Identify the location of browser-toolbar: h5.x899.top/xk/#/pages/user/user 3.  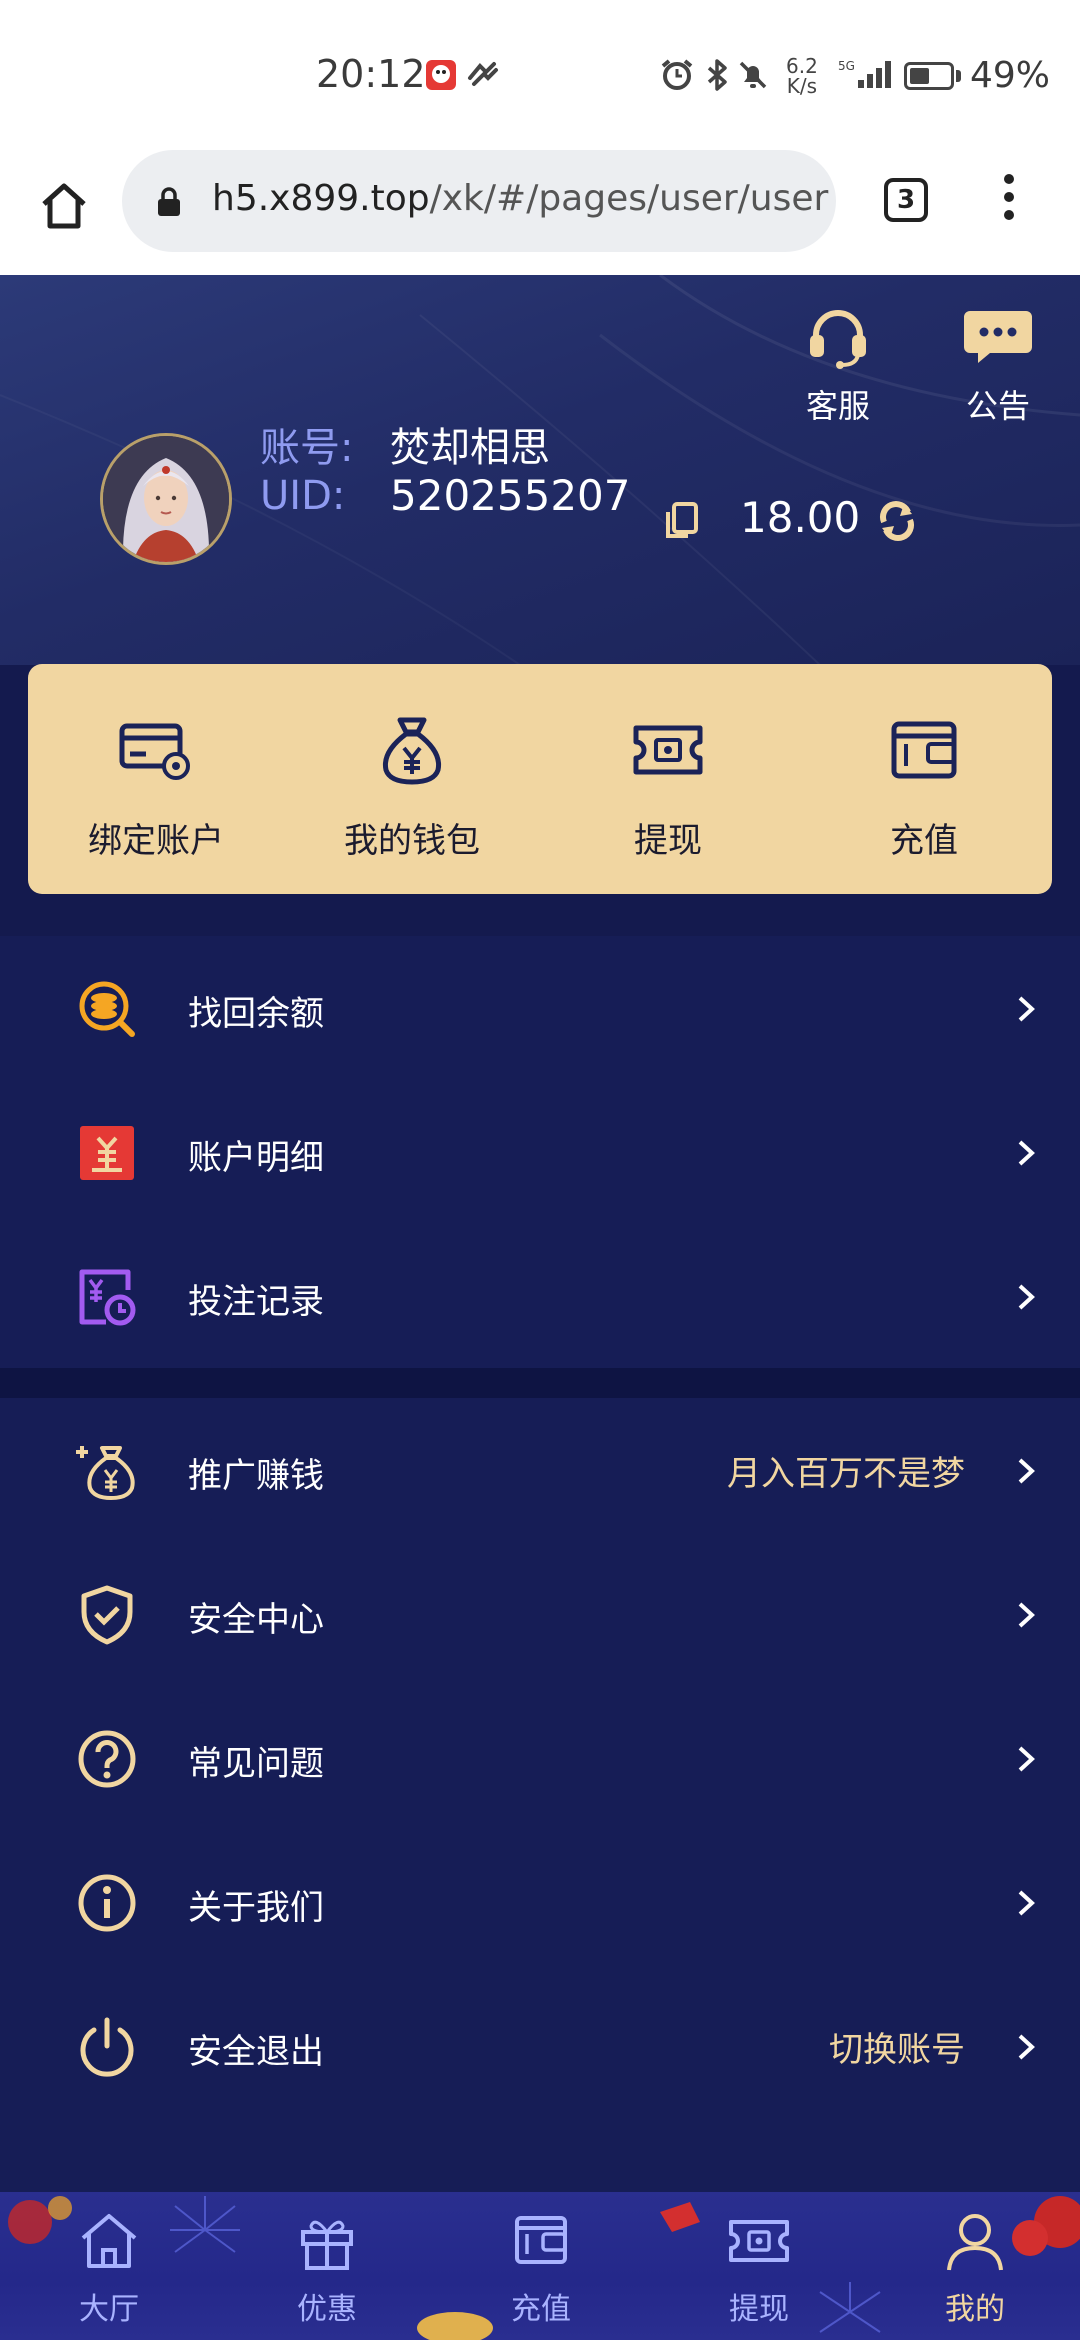
(540, 213).